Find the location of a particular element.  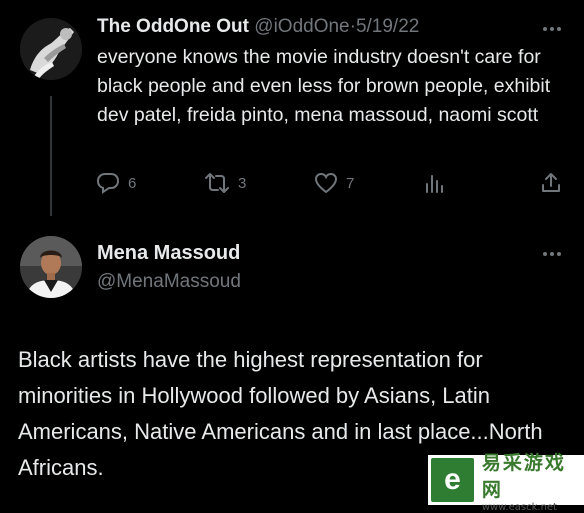

reply-button: 6 is located at coordinates (116, 183).